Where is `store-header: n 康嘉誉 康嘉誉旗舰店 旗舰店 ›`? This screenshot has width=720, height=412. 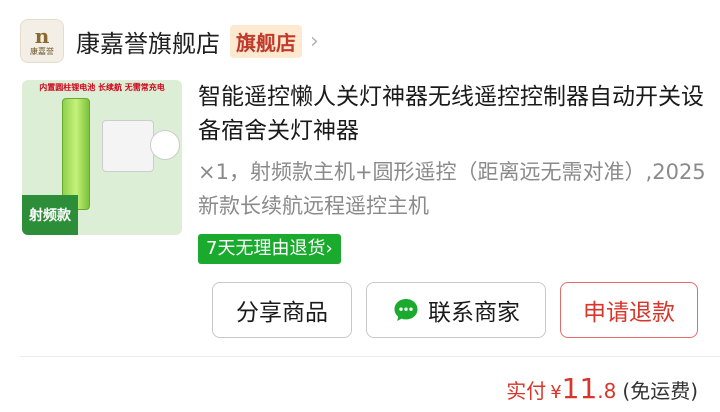
store-header: n 康嘉誉 康嘉誉旗舰店 旗舰店 › is located at coordinates (169, 41).